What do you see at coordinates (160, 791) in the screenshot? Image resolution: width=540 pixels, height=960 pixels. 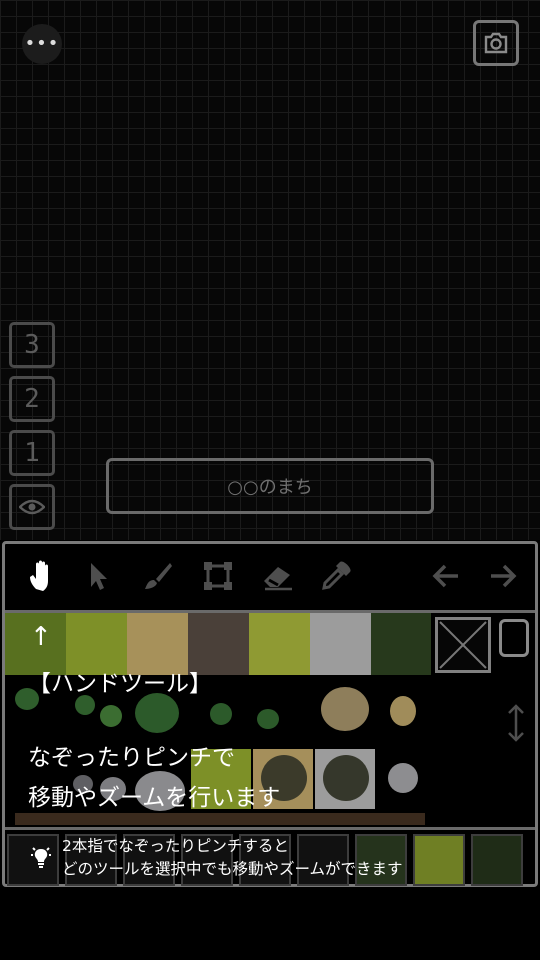 I see `rock-cluster-sprite` at bounding box center [160, 791].